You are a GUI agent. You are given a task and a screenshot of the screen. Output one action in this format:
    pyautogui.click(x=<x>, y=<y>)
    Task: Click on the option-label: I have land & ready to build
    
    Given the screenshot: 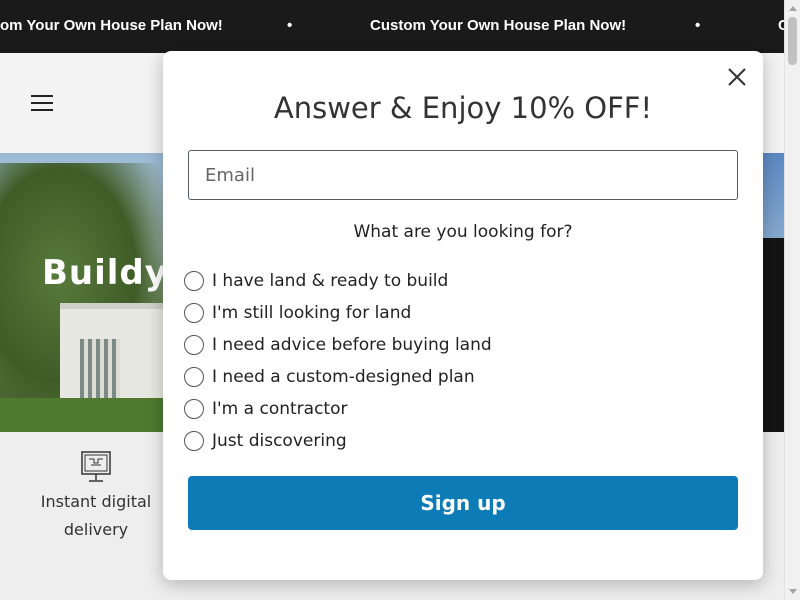 What is the action you would take?
    pyautogui.click(x=330, y=281)
    